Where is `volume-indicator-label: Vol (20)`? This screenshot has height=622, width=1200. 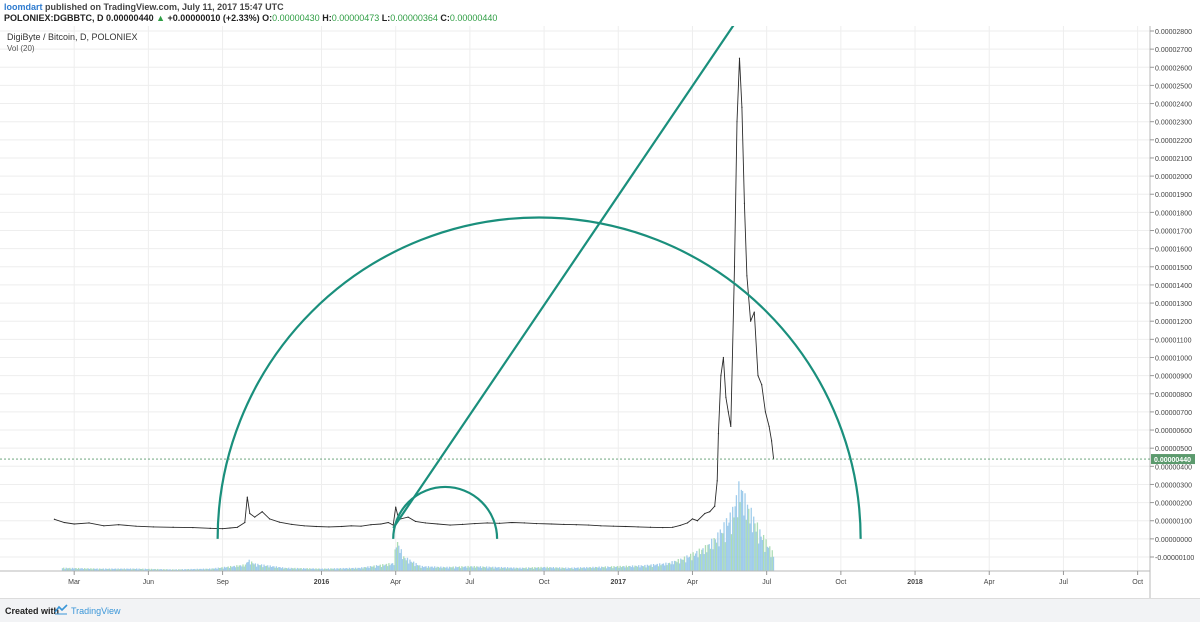 volume-indicator-label: Vol (20) is located at coordinates (21, 48).